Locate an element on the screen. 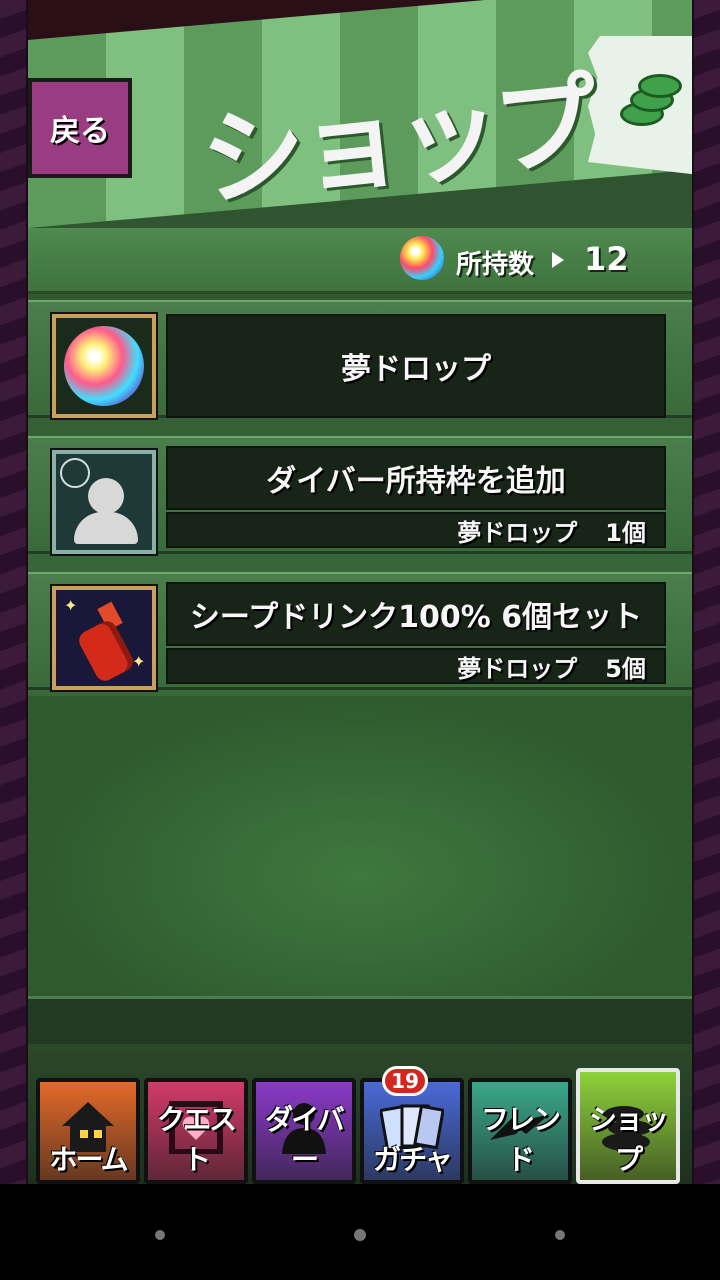 The image size is (720, 1280). item-name-panel: シープドリンク100% 6個セット is located at coordinates (416, 614).